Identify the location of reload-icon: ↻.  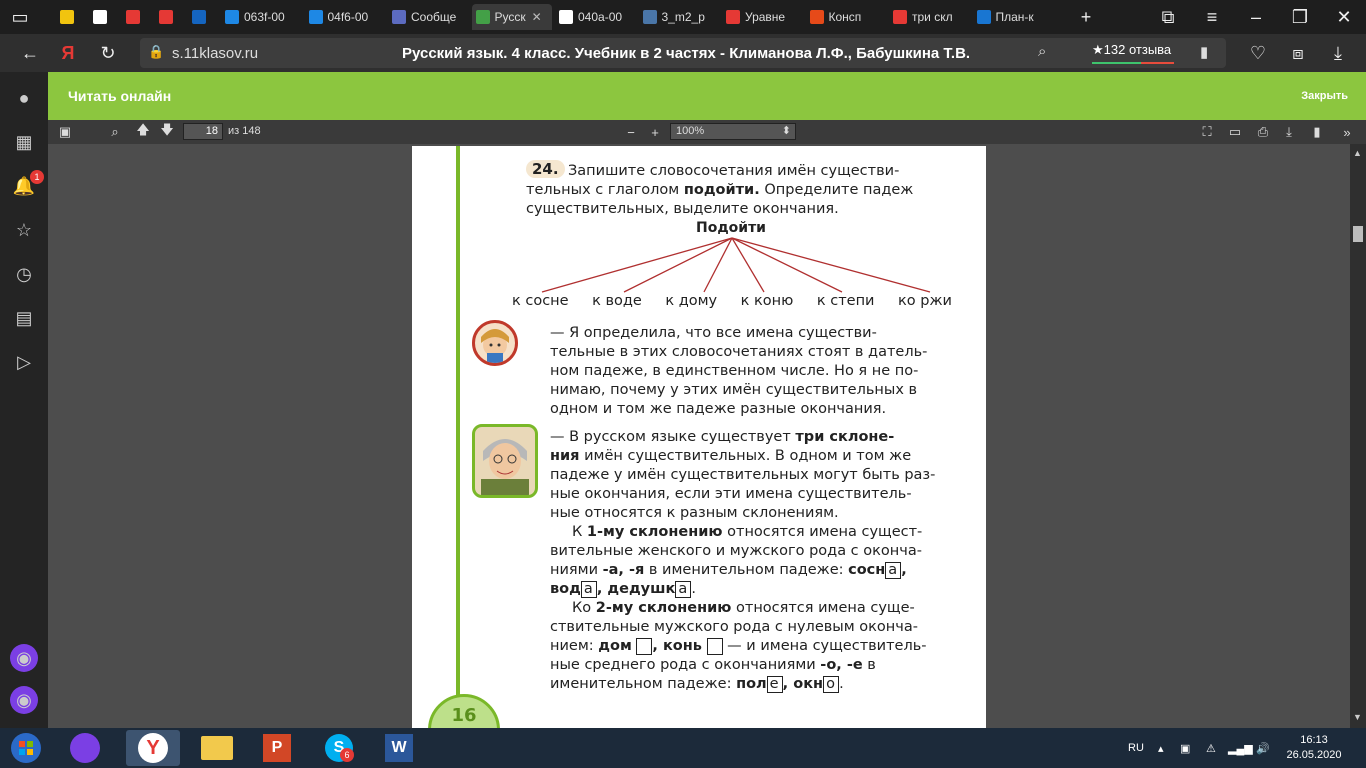
(108, 53).